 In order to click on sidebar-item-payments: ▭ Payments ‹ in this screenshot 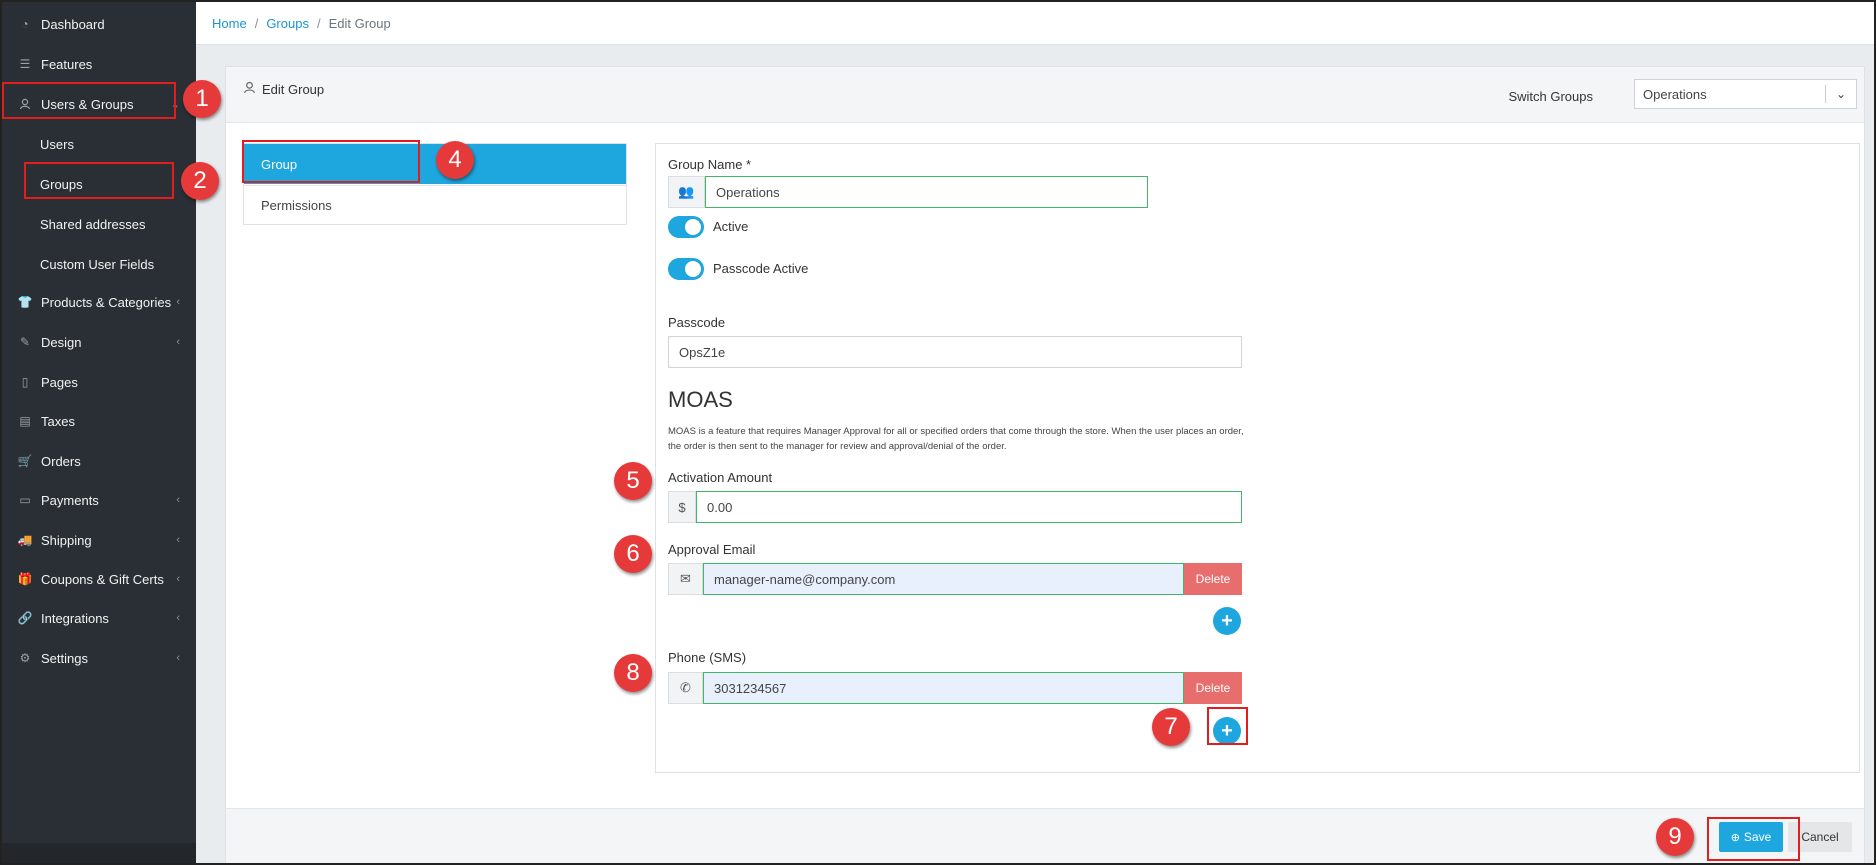, I will do `click(99, 500)`.